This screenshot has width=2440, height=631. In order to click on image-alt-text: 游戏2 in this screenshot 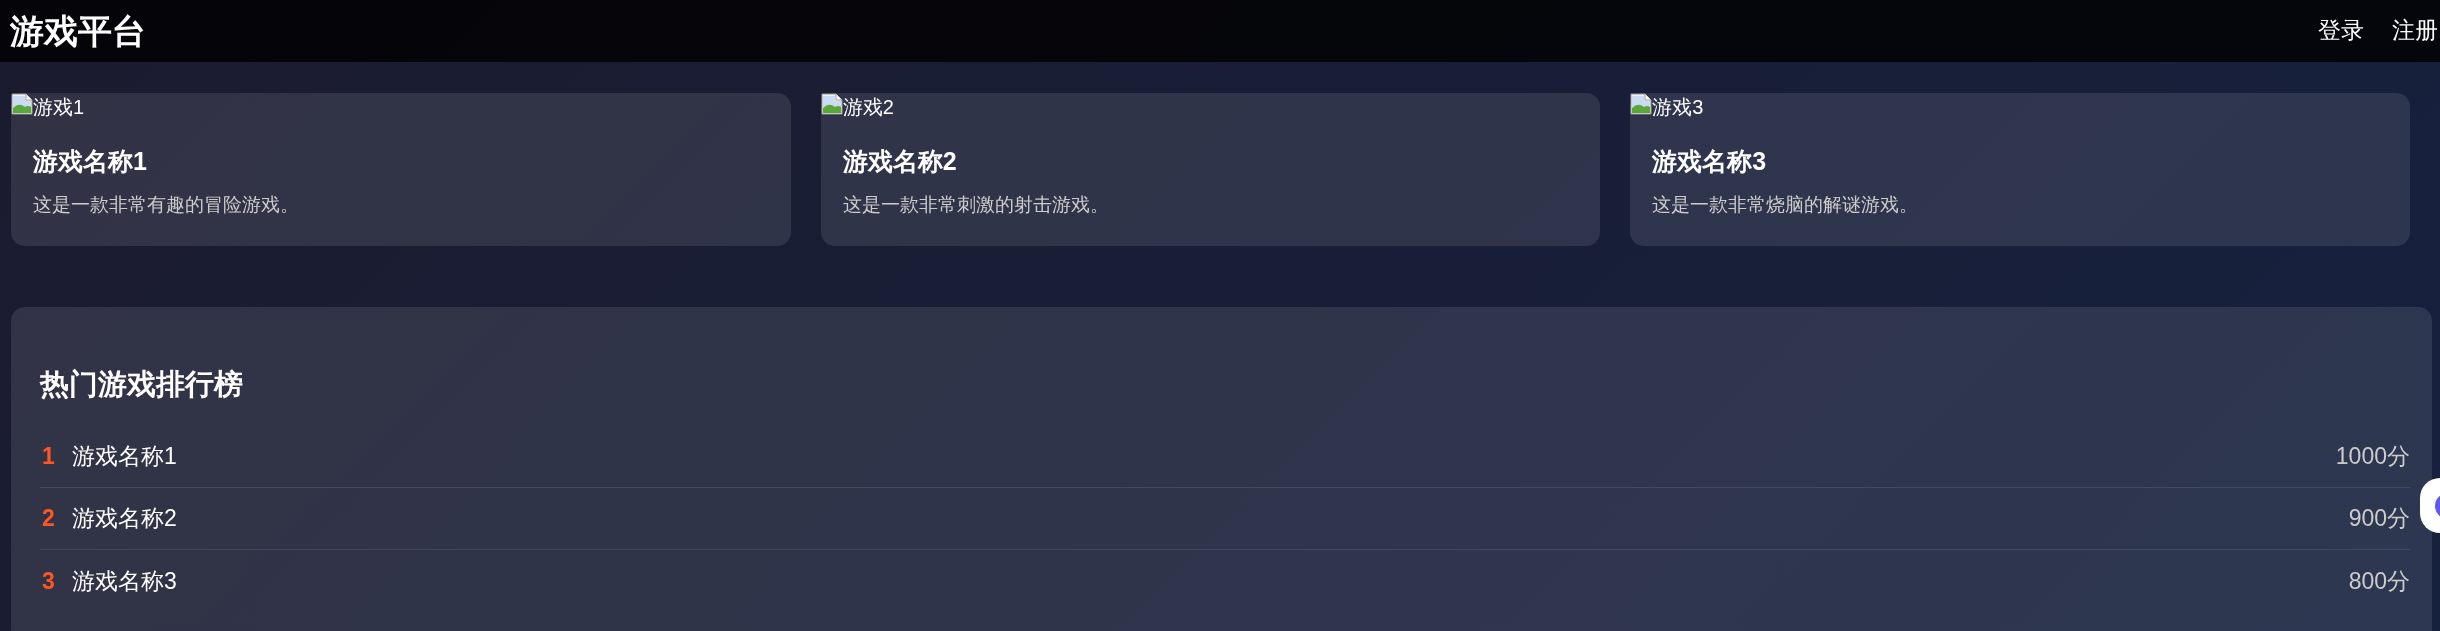, I will do `click(868, 107)`.